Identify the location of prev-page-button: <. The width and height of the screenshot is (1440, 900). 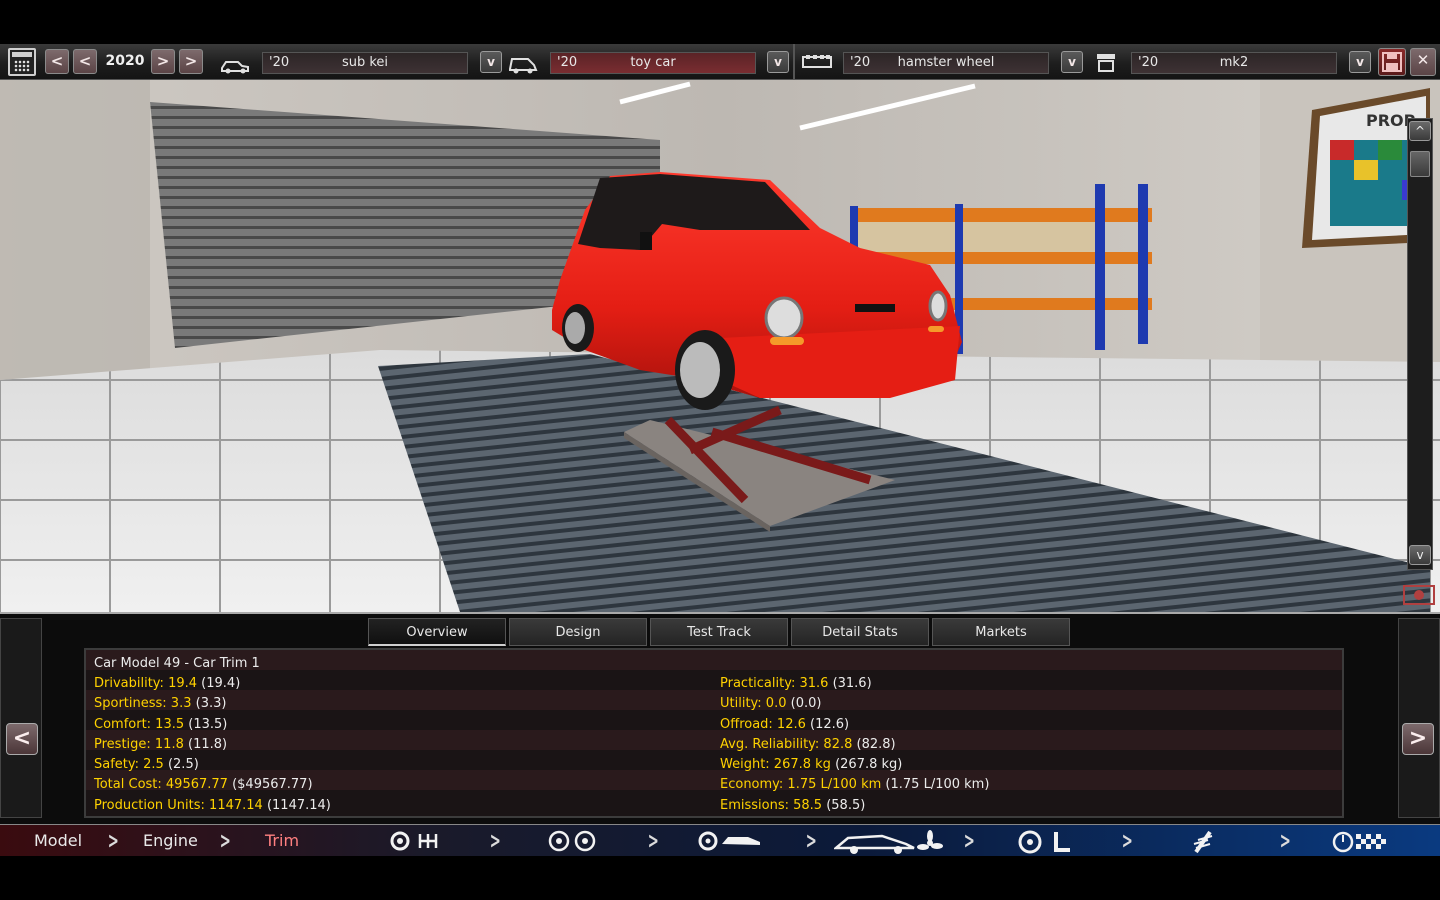
(22, 739).